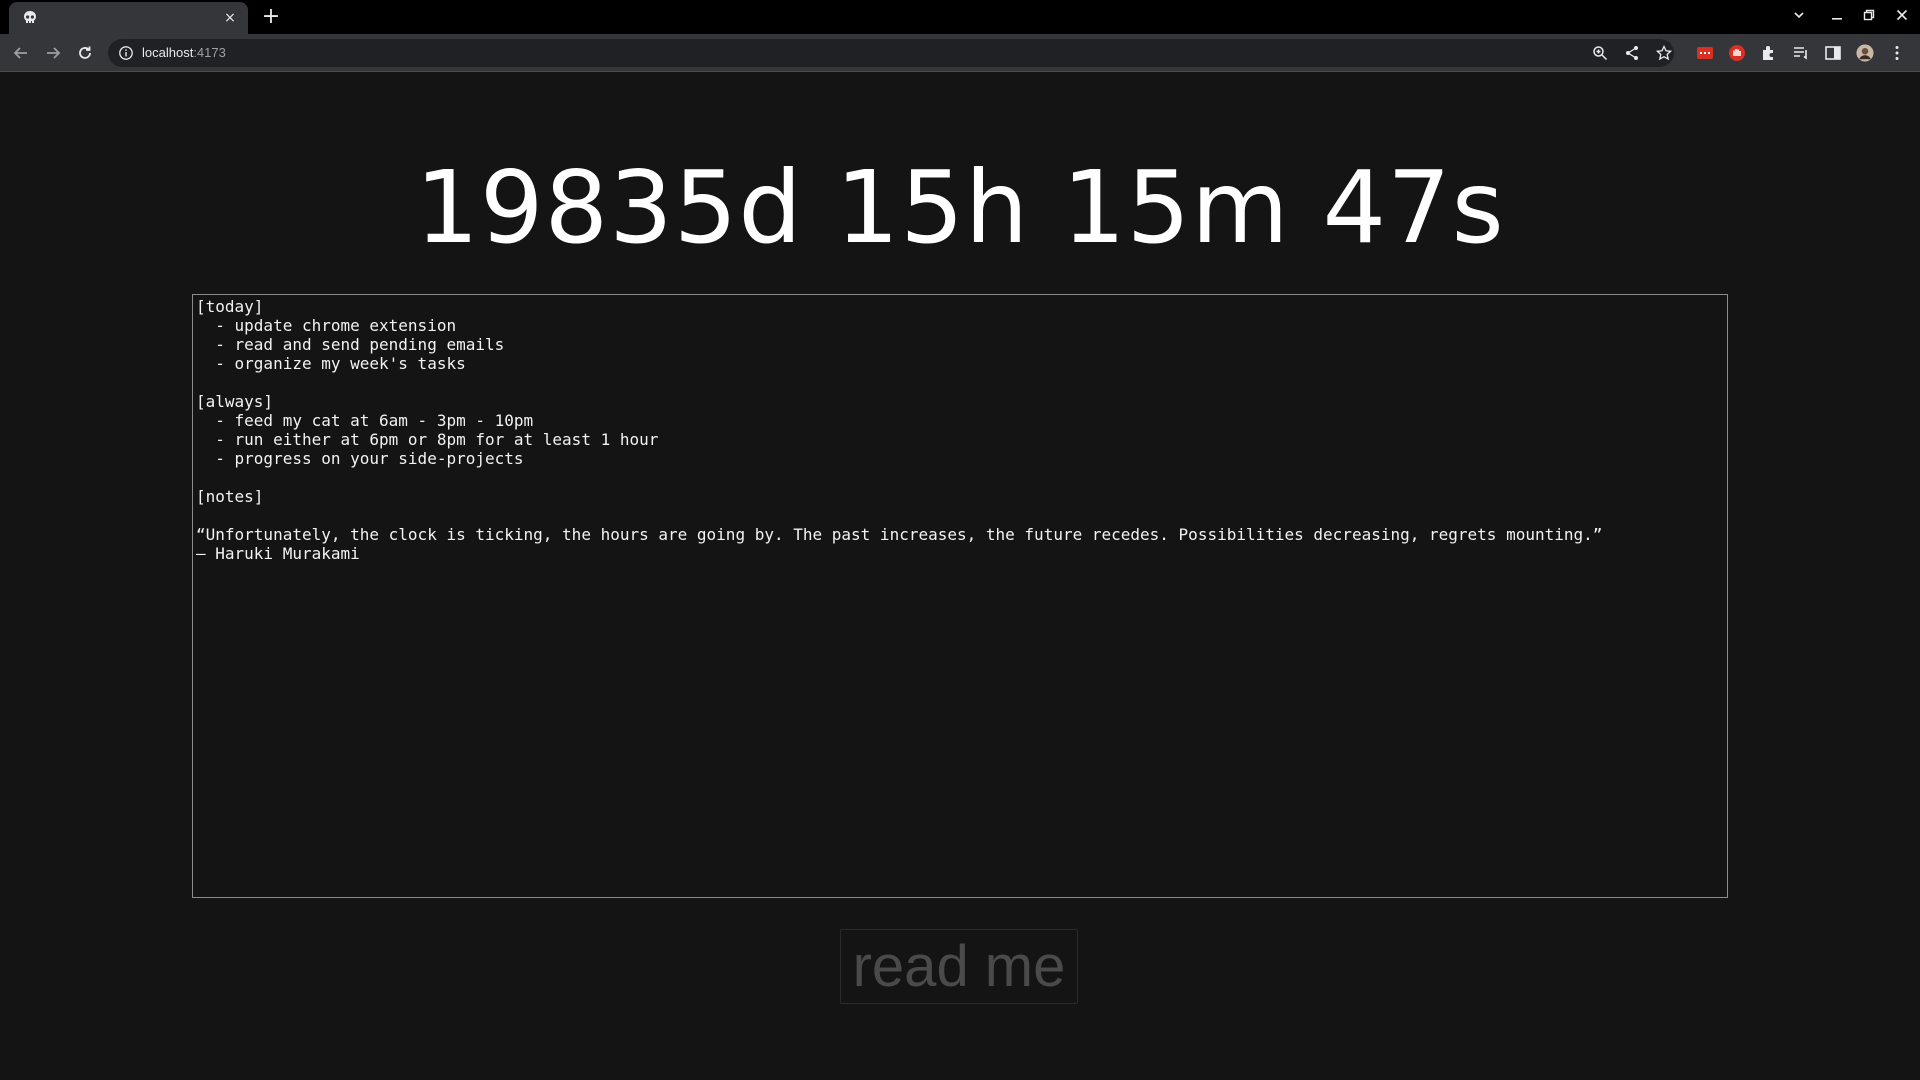  What do you see at coordinates (1833, 53) in the screenshot?
I see `side-panel-icon` at bounding box center [1833, 53].